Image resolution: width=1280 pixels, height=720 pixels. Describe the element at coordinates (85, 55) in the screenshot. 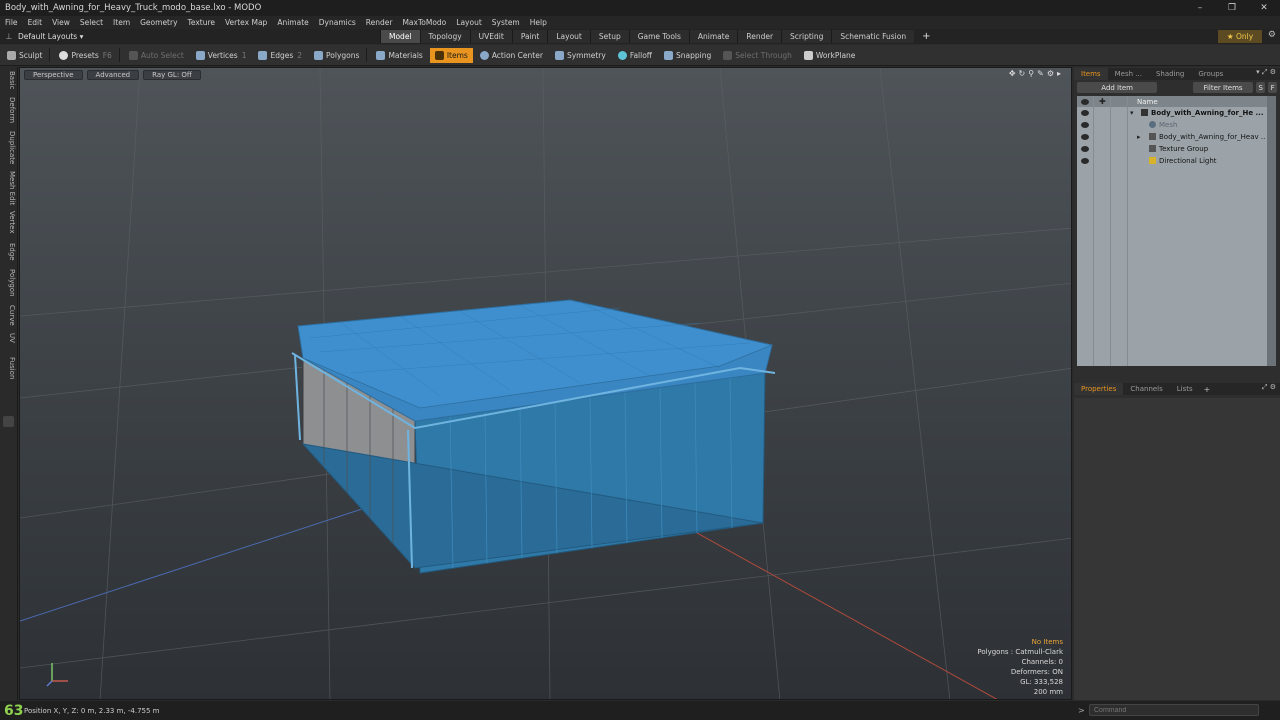

I see `presets-button: Presets F6` at that location.